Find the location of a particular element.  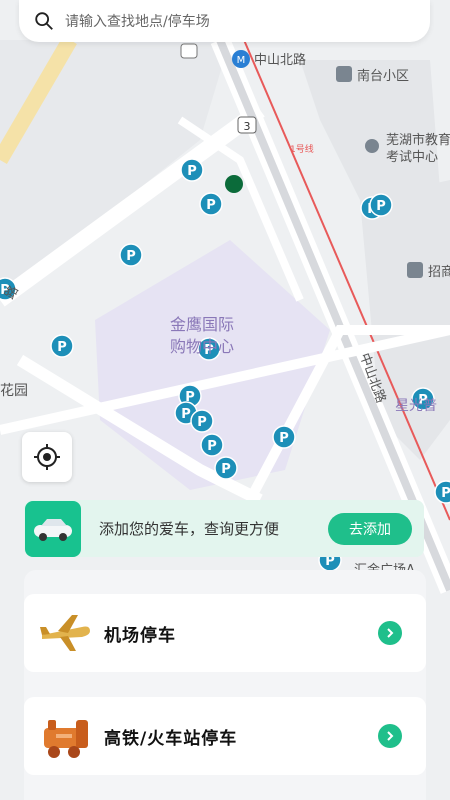

train-station-parking-label: 高铁/火车站停车 is located at coordinates (171, 738).